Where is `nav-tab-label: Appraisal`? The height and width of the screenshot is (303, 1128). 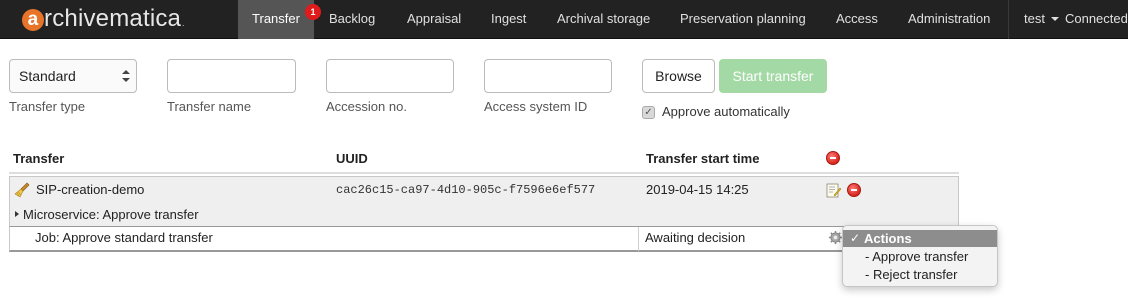 nav-tab-label: Appraisal is located at coordinates (434, 18).